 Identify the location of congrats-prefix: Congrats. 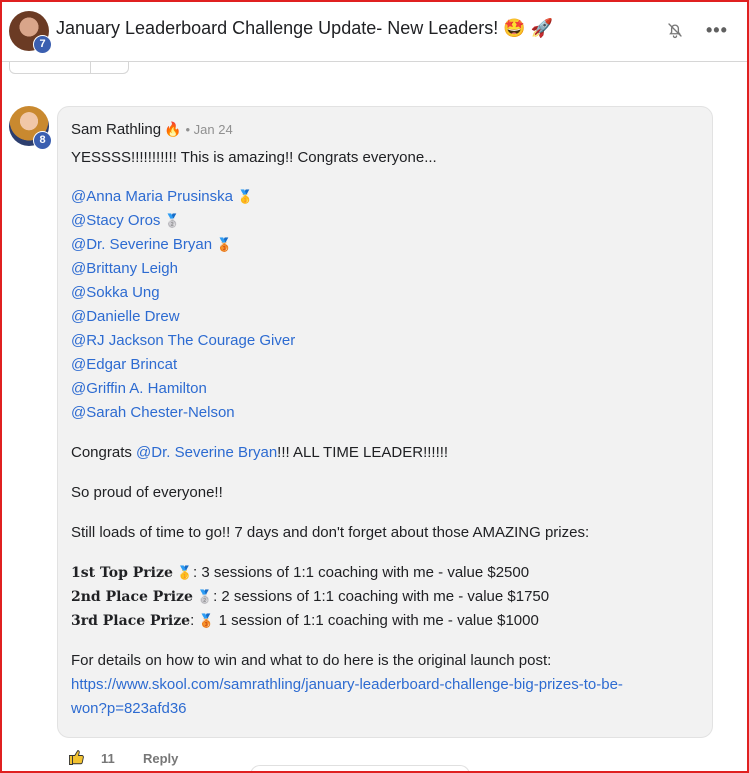
(104, 452).